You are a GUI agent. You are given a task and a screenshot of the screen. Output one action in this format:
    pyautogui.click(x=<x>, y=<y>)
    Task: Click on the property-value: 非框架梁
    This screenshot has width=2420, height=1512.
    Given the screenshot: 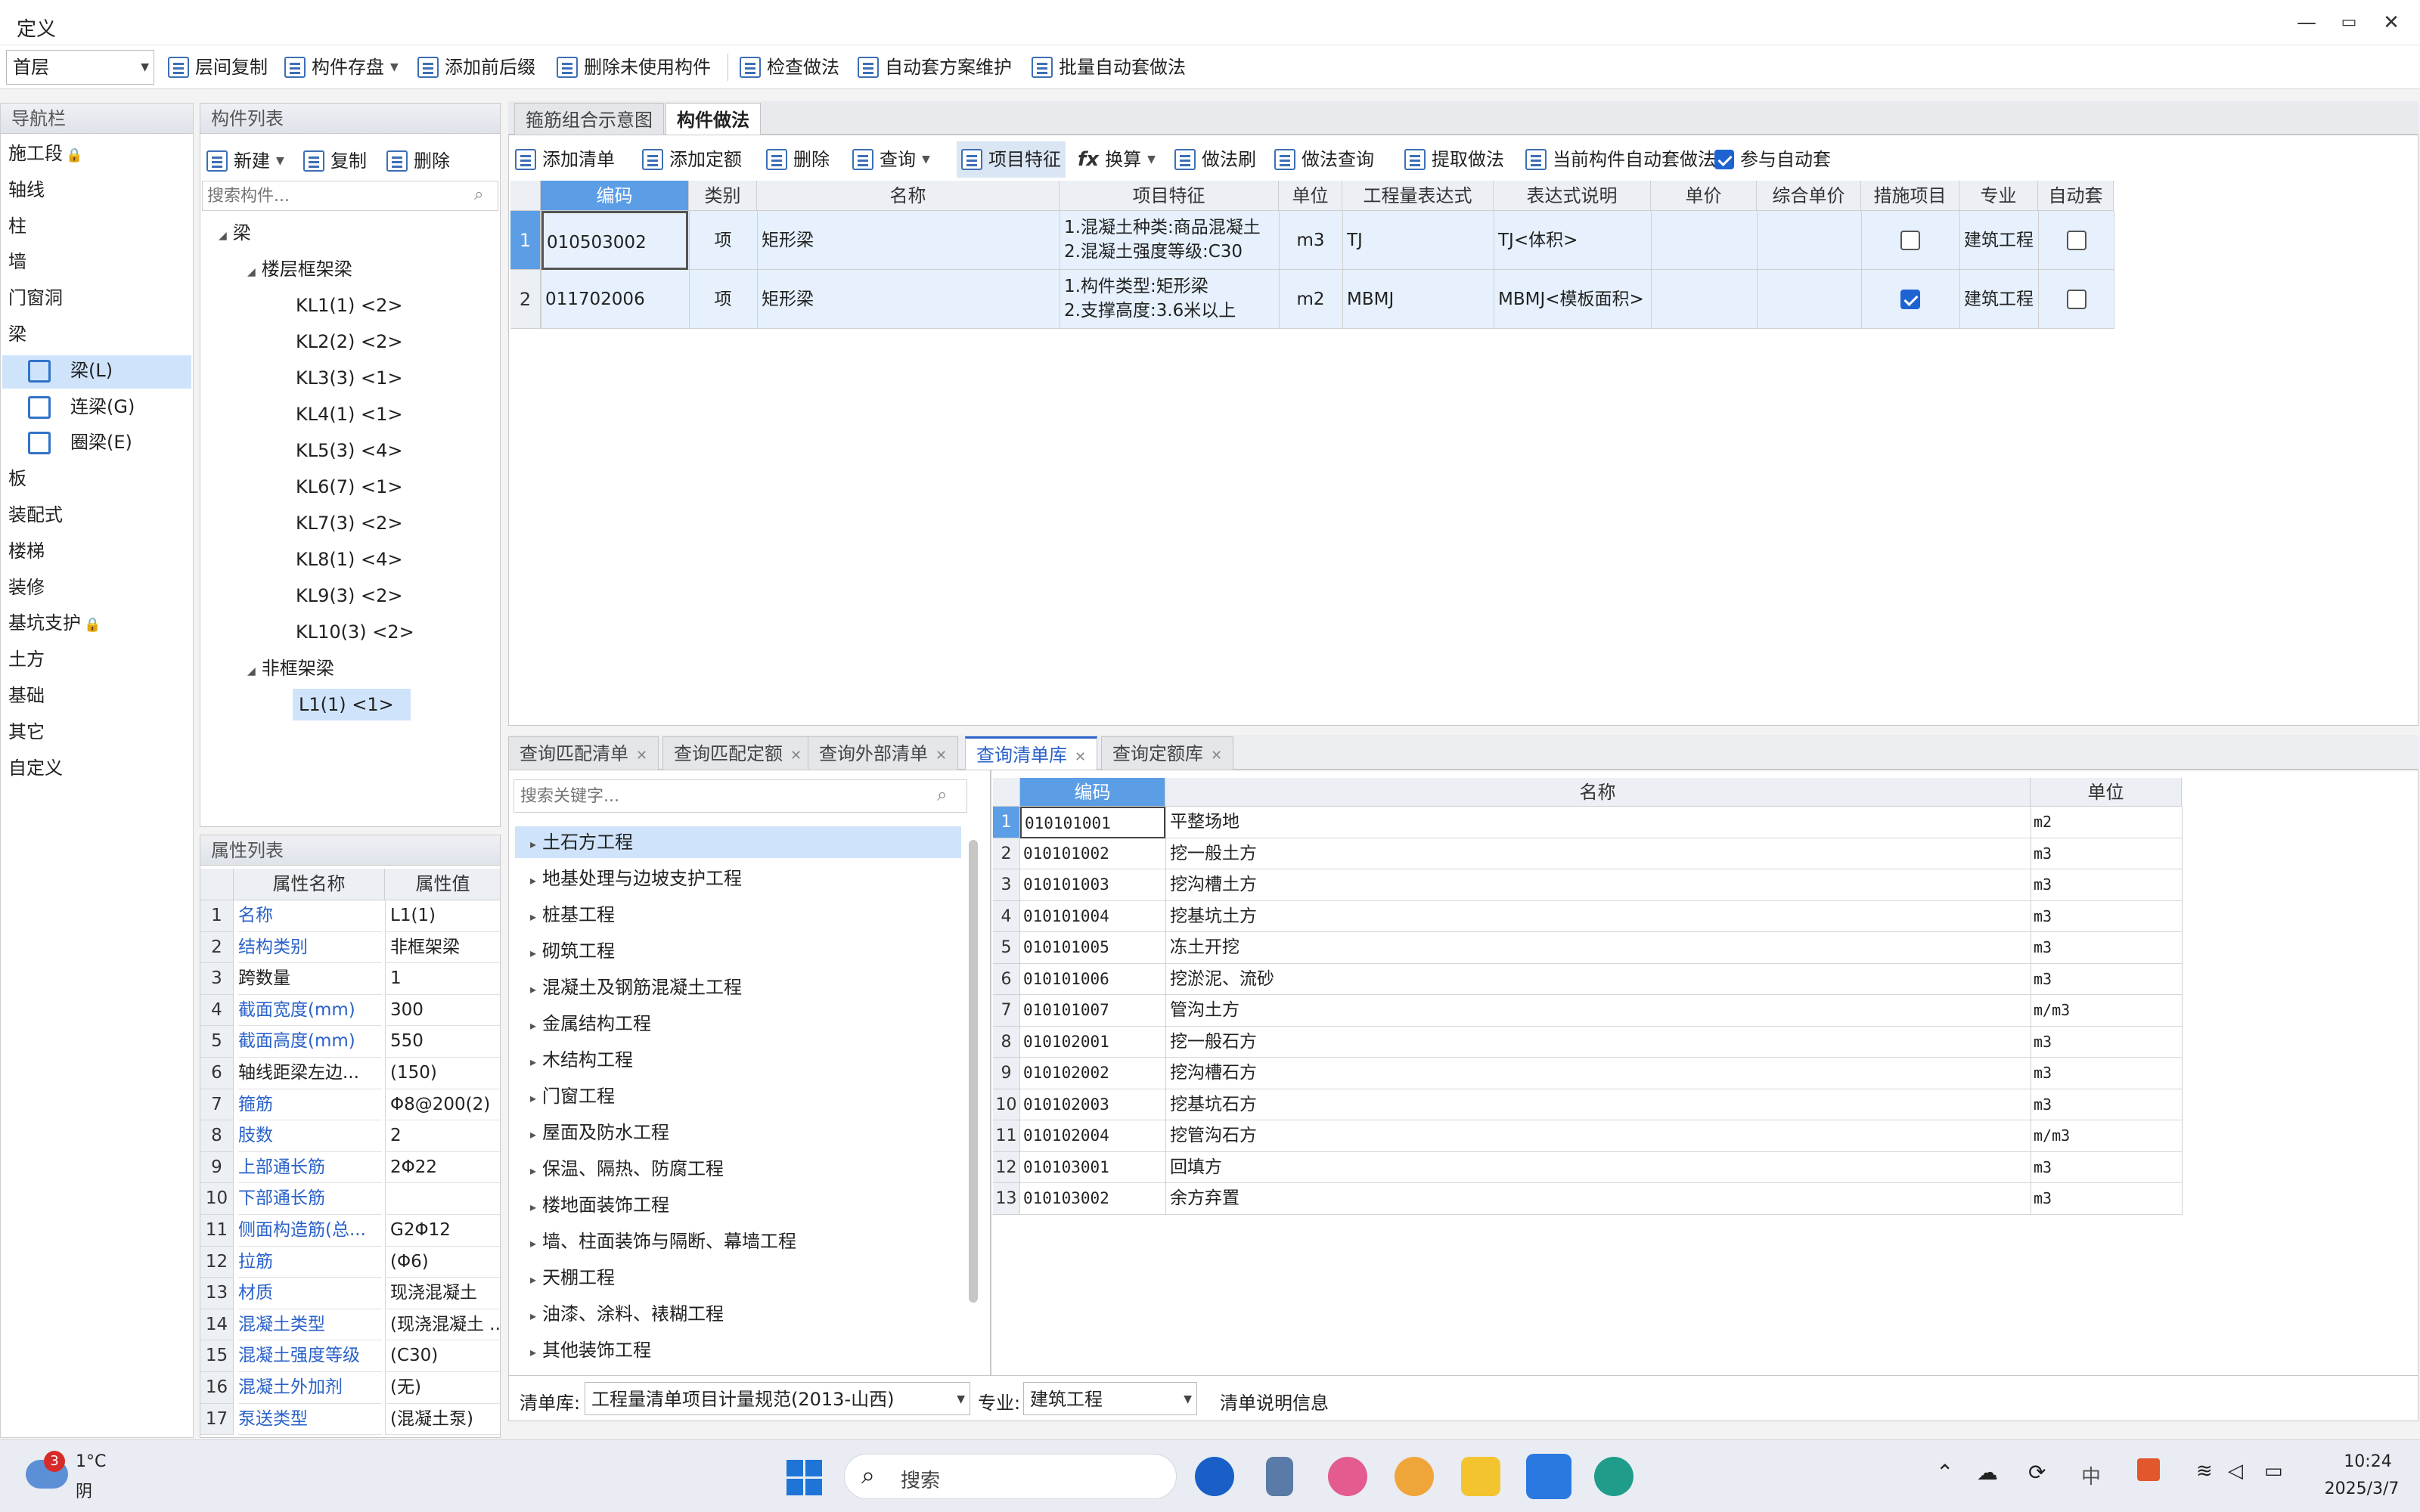 What is the action you would take?
    pyautogui.click(x=442, y=948)
    